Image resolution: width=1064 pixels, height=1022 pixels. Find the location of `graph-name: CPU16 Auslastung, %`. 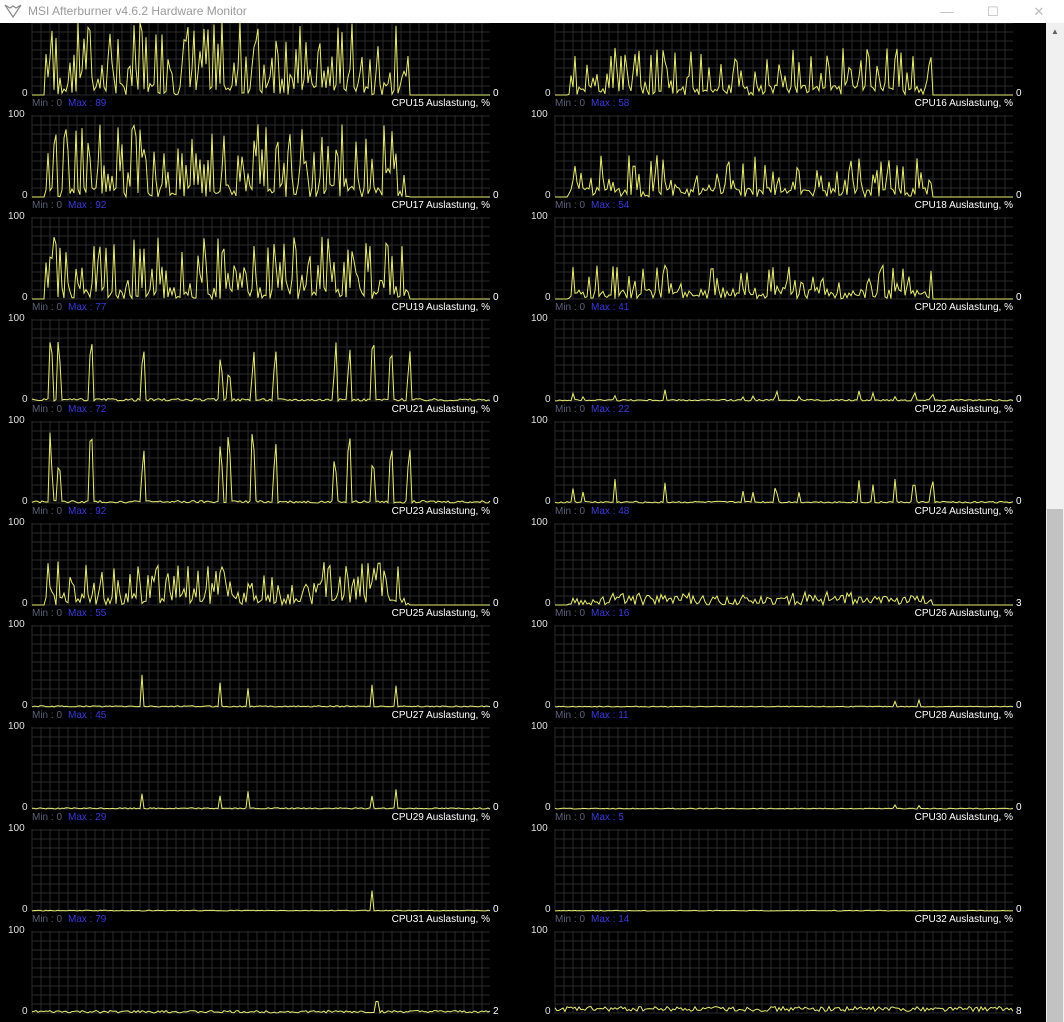

graph-name: CPU16 Auslastung, % is located at coordinates (963, 103).